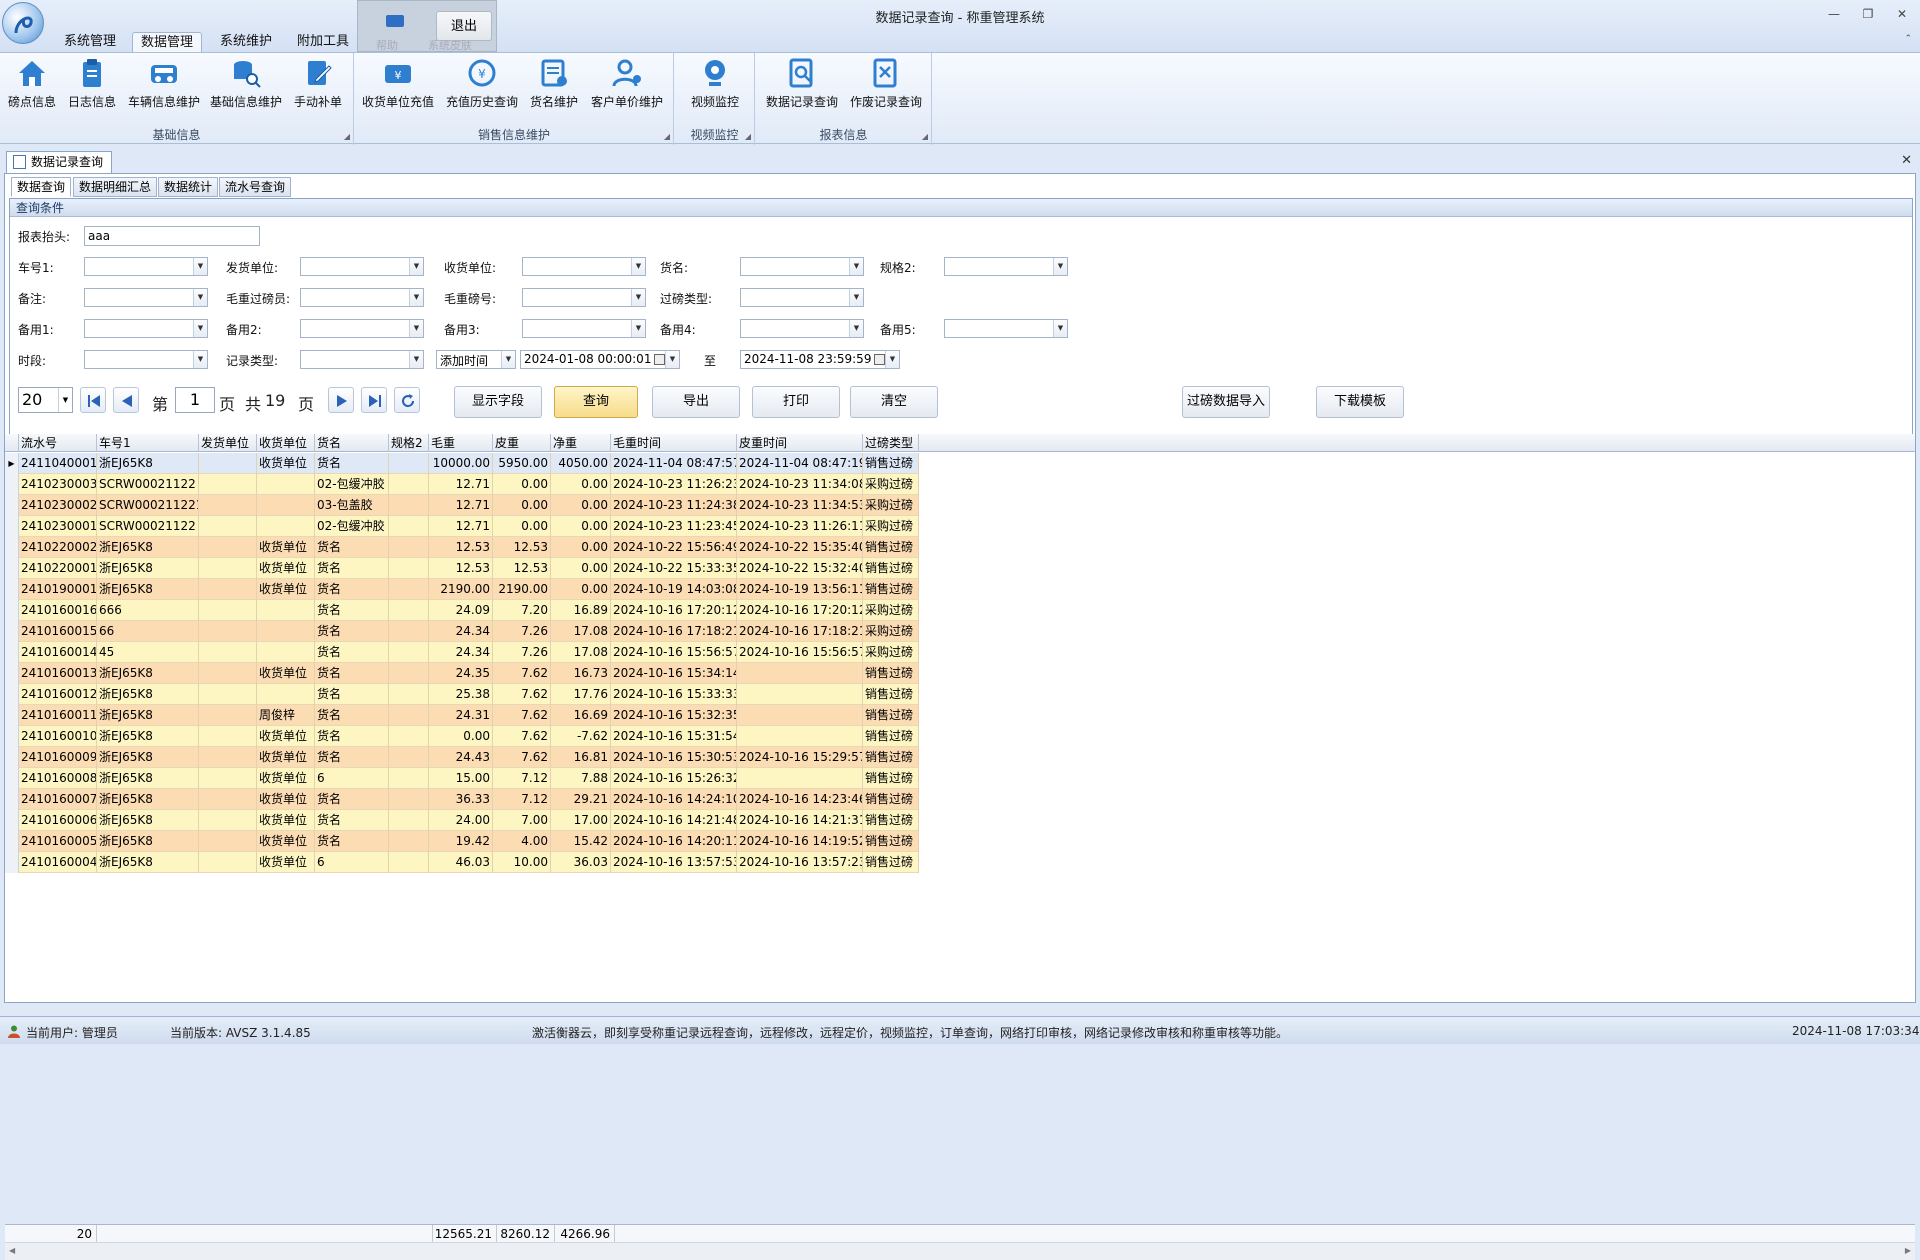  I want to click on cell-serial: 2410160013, so click(58, 673).